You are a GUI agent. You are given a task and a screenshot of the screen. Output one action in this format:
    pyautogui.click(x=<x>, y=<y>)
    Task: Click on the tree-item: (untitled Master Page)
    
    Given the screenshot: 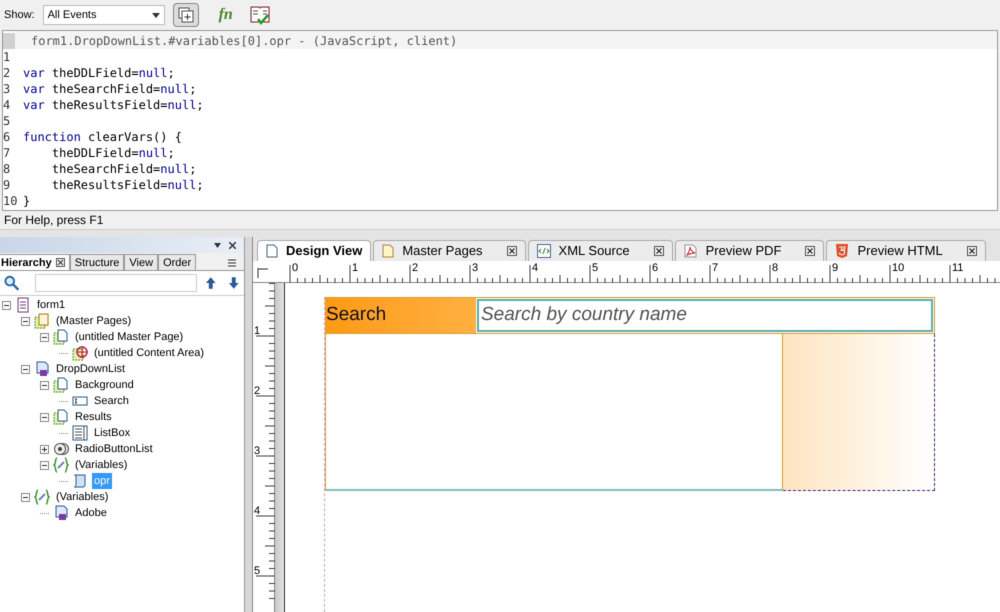 What is the action you would take?
    pyautogui.click(x=129, y=337)
    